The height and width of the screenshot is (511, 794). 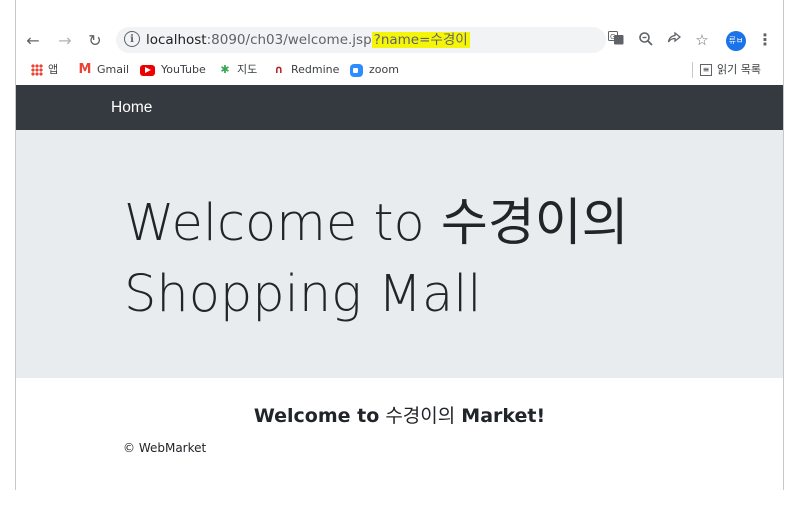 I want to click on maps-pin-icon: ✱, so click(x=225, y=69).